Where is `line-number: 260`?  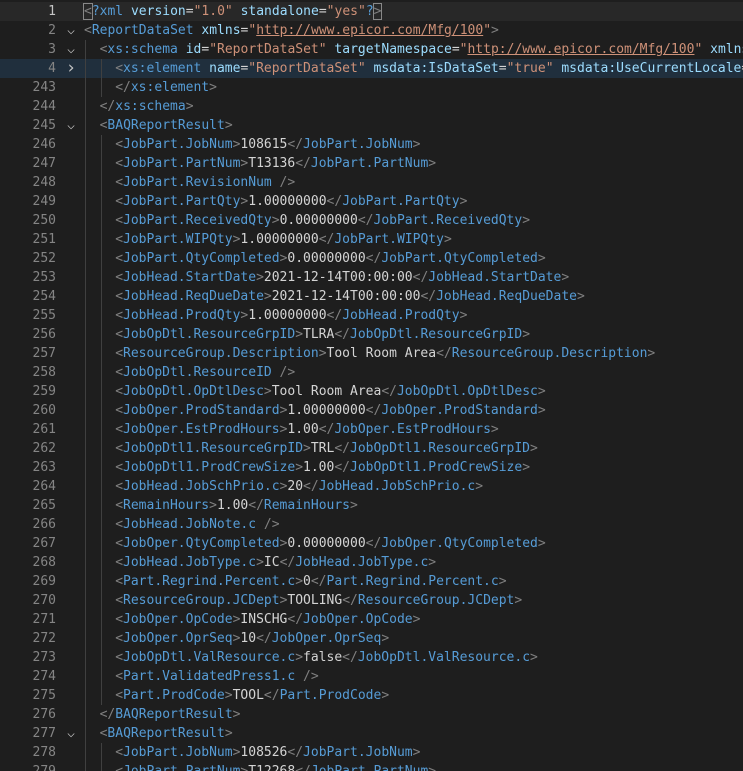
line-number: 260 is located at coordinates (44, 410).